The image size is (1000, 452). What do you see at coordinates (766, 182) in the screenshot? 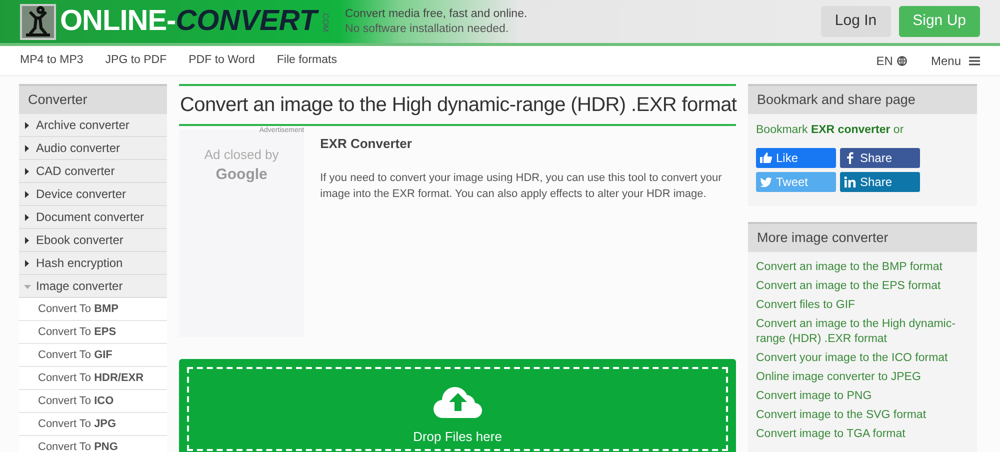
I see `twitter-icon` at bounding box center [766, 182].